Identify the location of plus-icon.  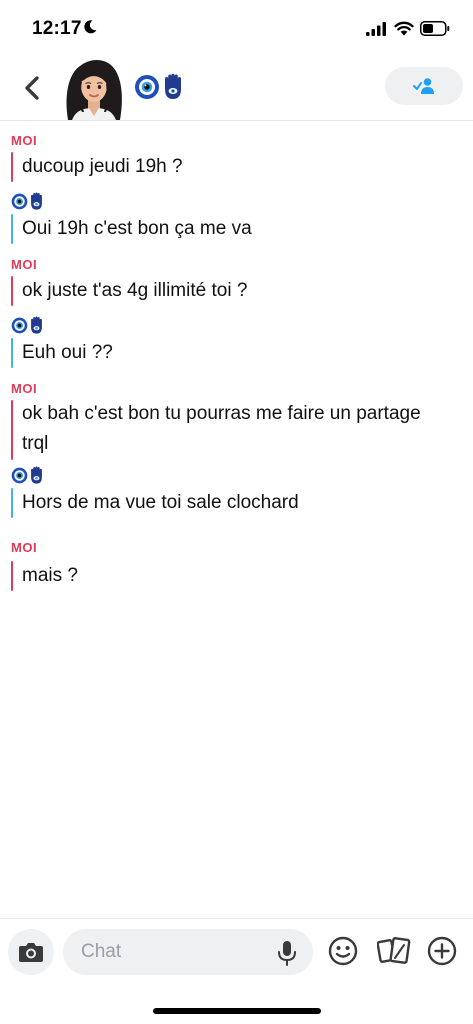
(442, 951).